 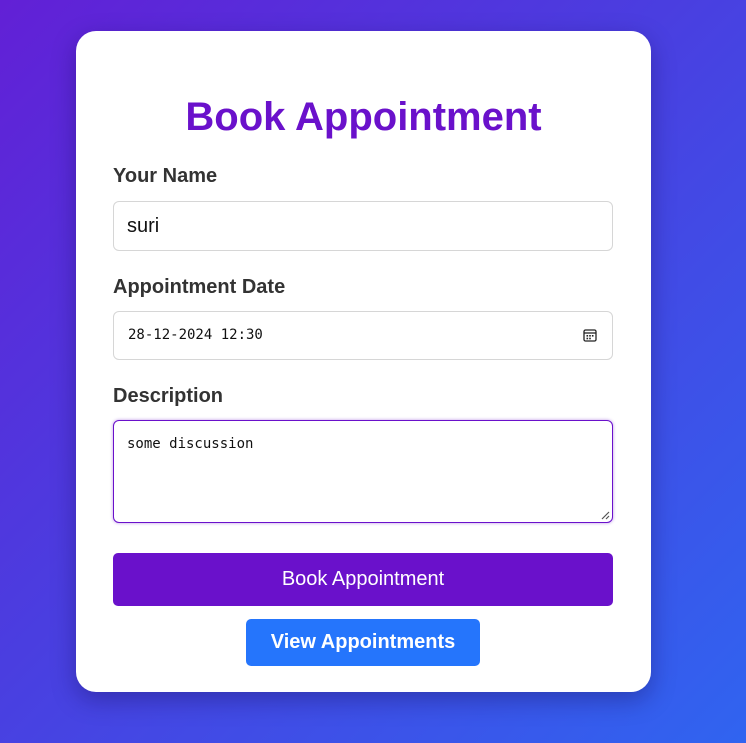 What do you see at coordinates (590, 335) in the screenshot?
I see `calendar-icon` at bounding box center [590, 335].